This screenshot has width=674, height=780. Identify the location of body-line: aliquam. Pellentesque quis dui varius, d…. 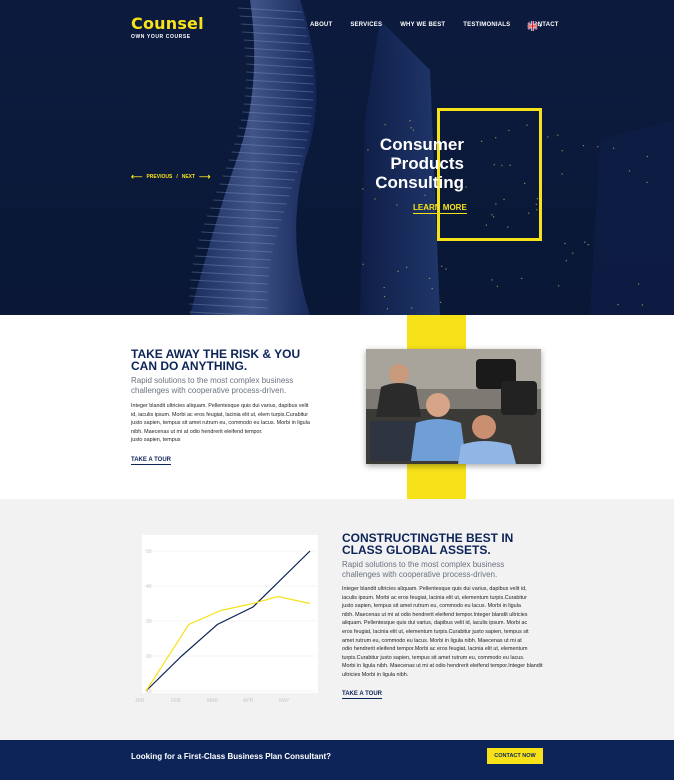
(435, 623).